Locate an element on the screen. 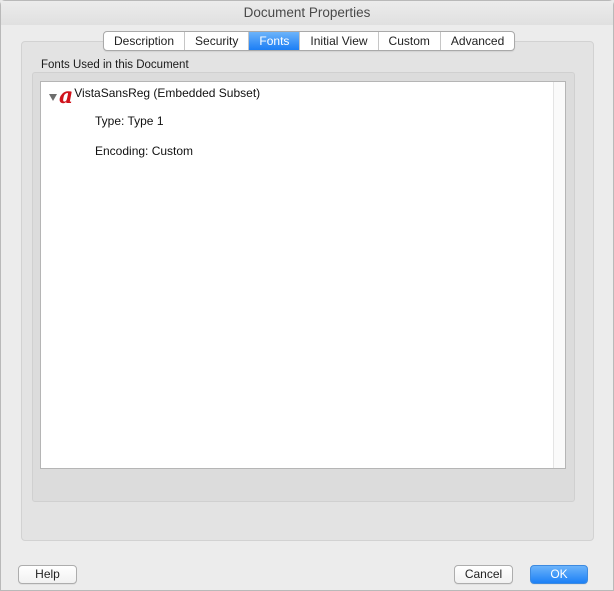 This screenshot has width=614, height=591. tab-security: Security is located at coordinates (217, 41).